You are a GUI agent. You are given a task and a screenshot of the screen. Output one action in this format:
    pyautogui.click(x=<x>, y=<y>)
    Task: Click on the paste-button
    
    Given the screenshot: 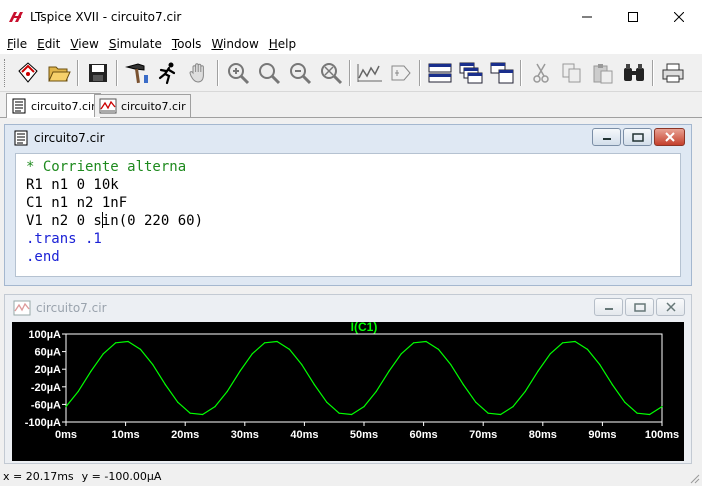 What is the action you would take?
    pyautogui.click(x=602, y=73)
    